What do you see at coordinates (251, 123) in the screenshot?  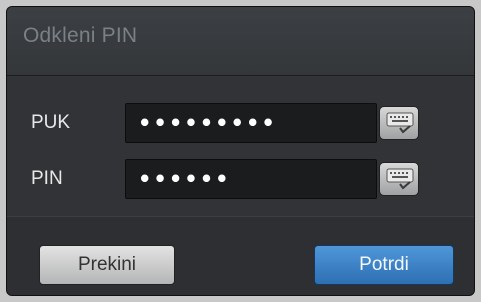 I see `puk-input: •••••••••` at bounding box center [251, 123].